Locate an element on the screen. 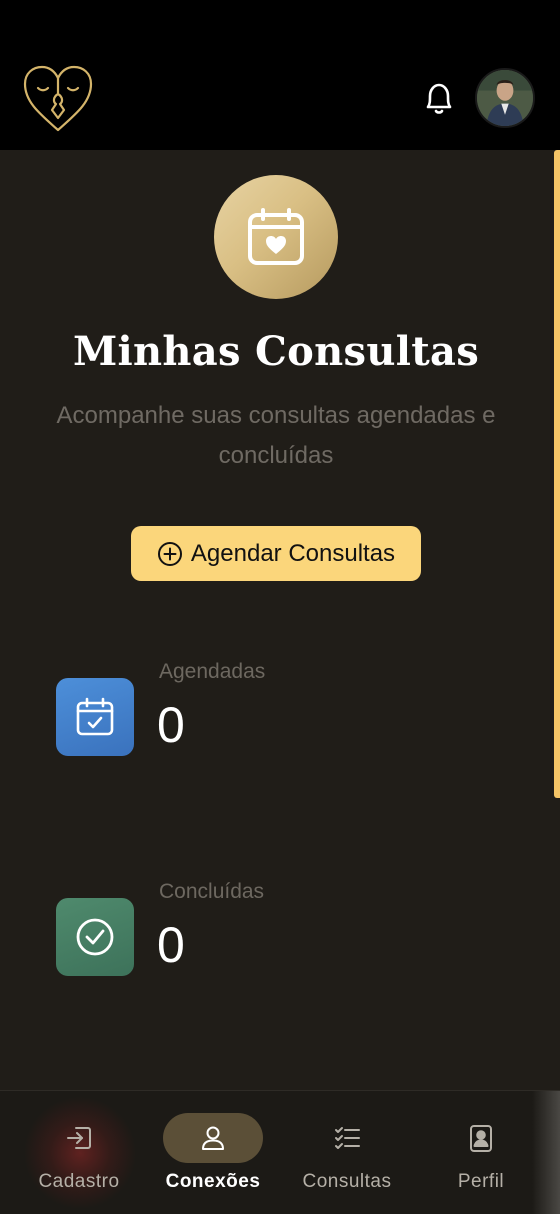  nav-label-cadastro: Cadastro is located at coordinates (79, 1181).